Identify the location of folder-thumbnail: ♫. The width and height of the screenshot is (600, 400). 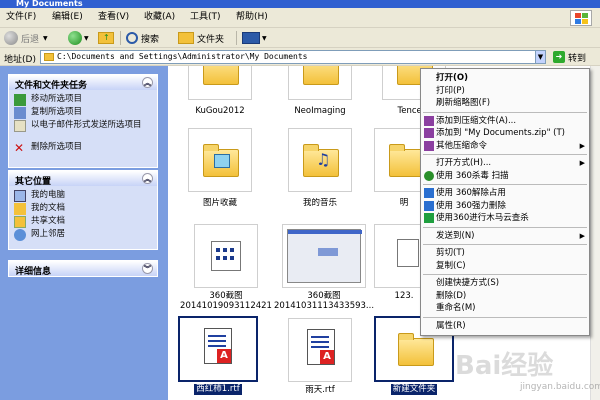
(320, 160).